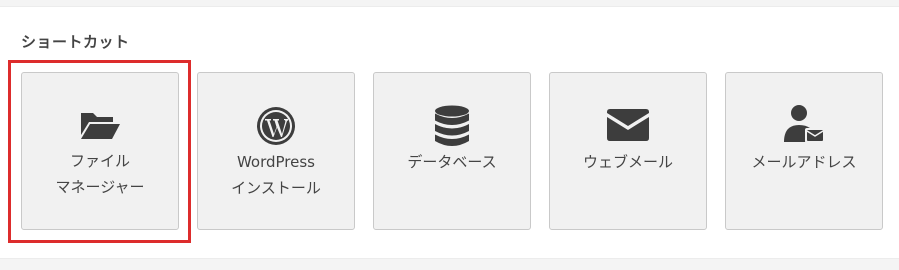  Describe the element at coordinates (276, 175) in the screenshot. I see `shortcut-label: WordPress インストール` at that location.